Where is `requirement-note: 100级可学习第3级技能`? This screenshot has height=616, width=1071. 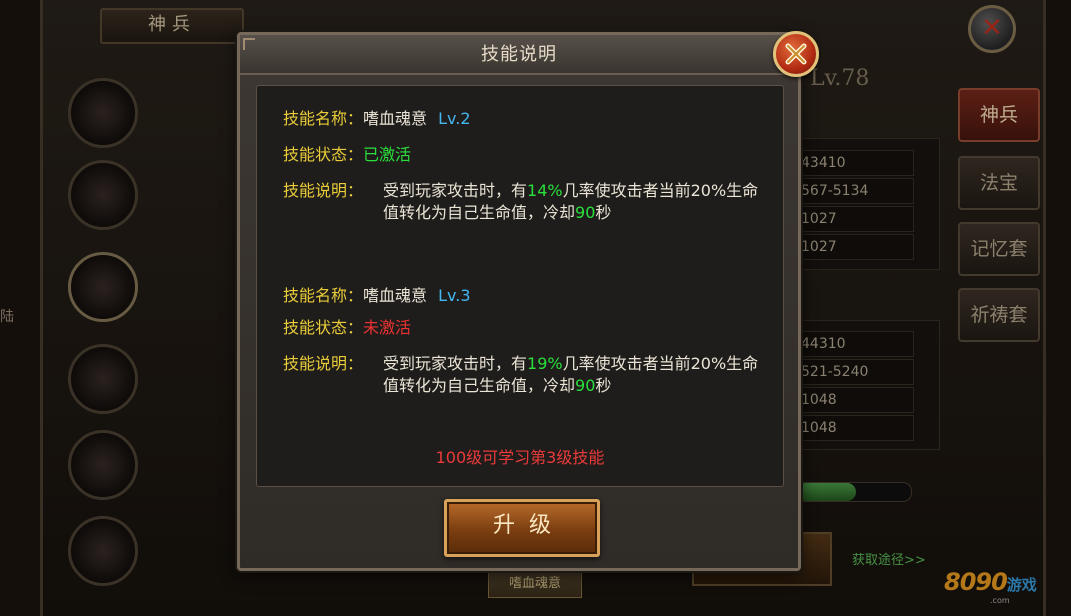 requirement-note: 100级可学习第3级技能 is located at coordinates (520, 457).